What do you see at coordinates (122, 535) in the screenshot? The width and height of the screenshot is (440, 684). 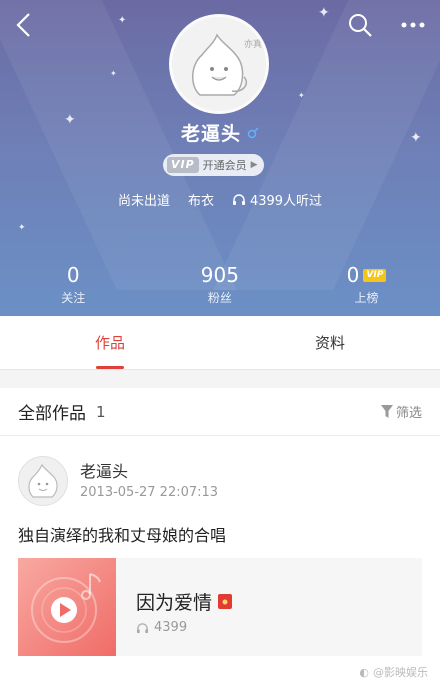 I see `post-text: 独自演绎的我和丈母娘的合唱` at bounding box center [122, 535].